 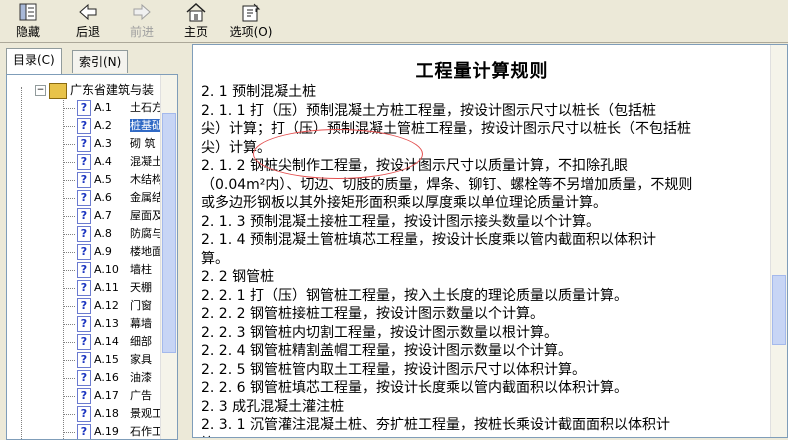 I want to click on tree-item-code: A.3, so click(x=103, y=143).